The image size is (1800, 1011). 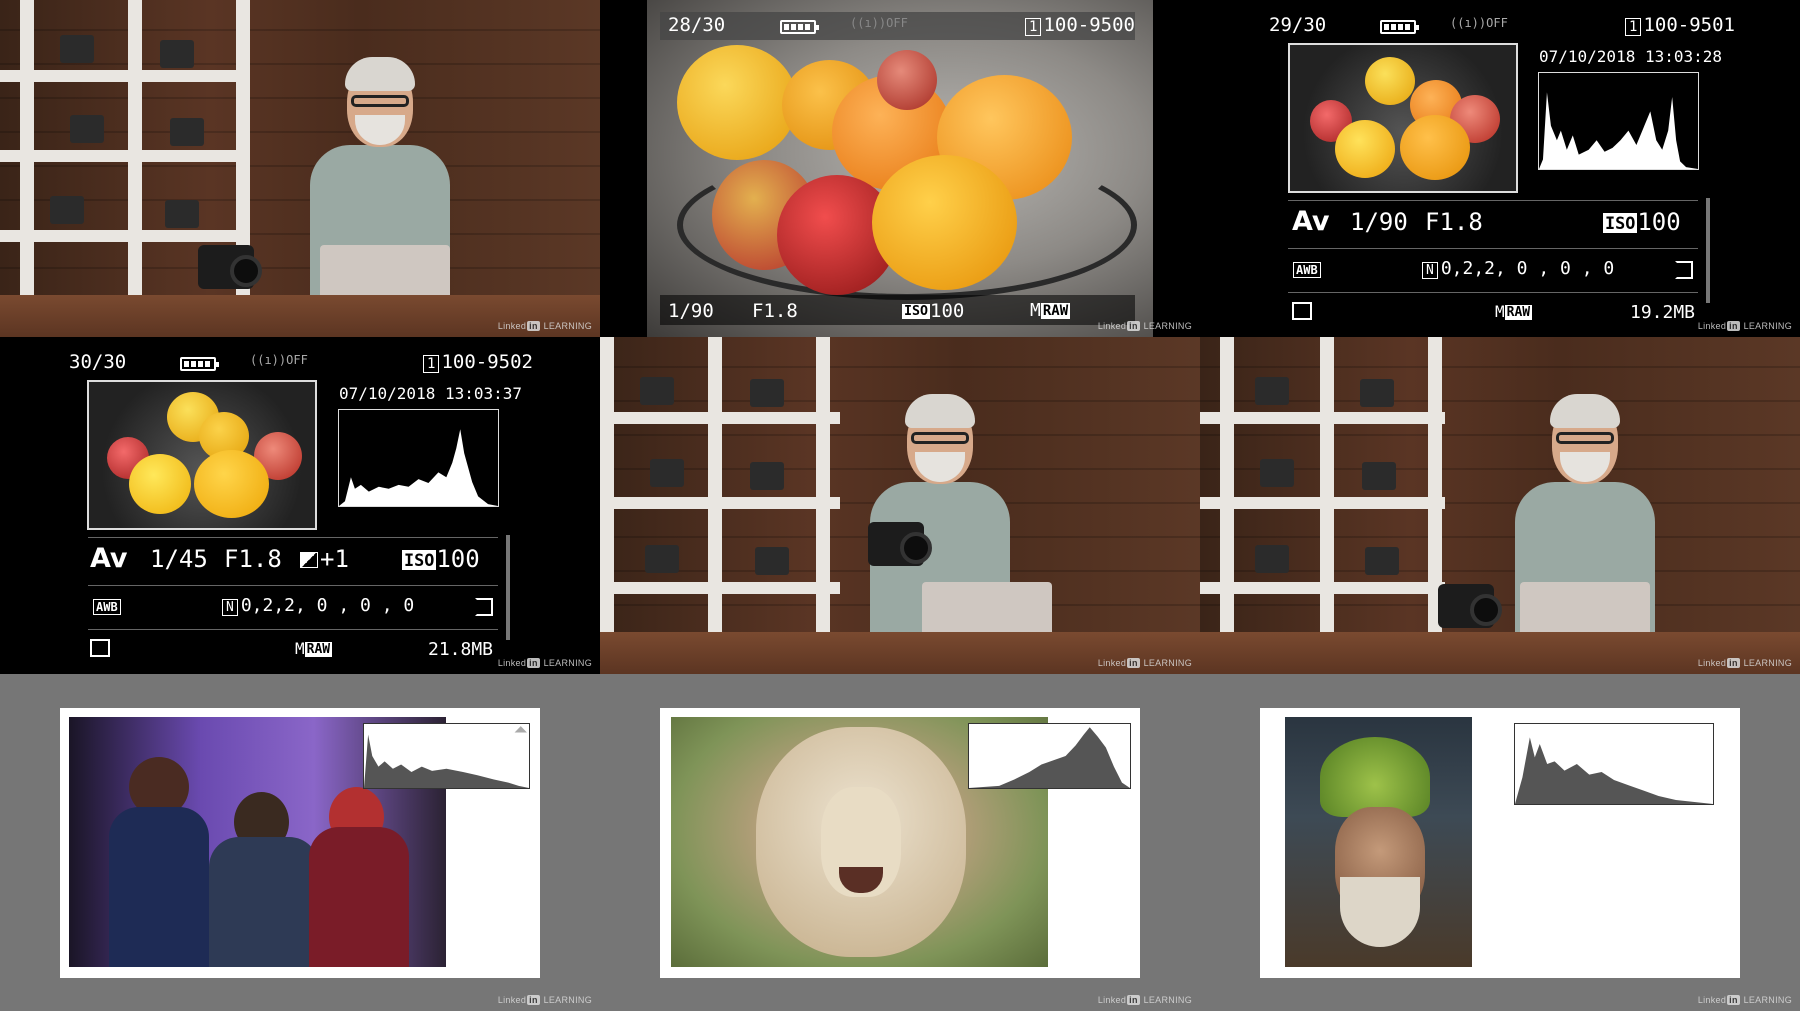 What do you see at coordinates (1663, 312) in the screenshot?
I see `file-size: 19.2MB` at bounding box center [1663, 312].